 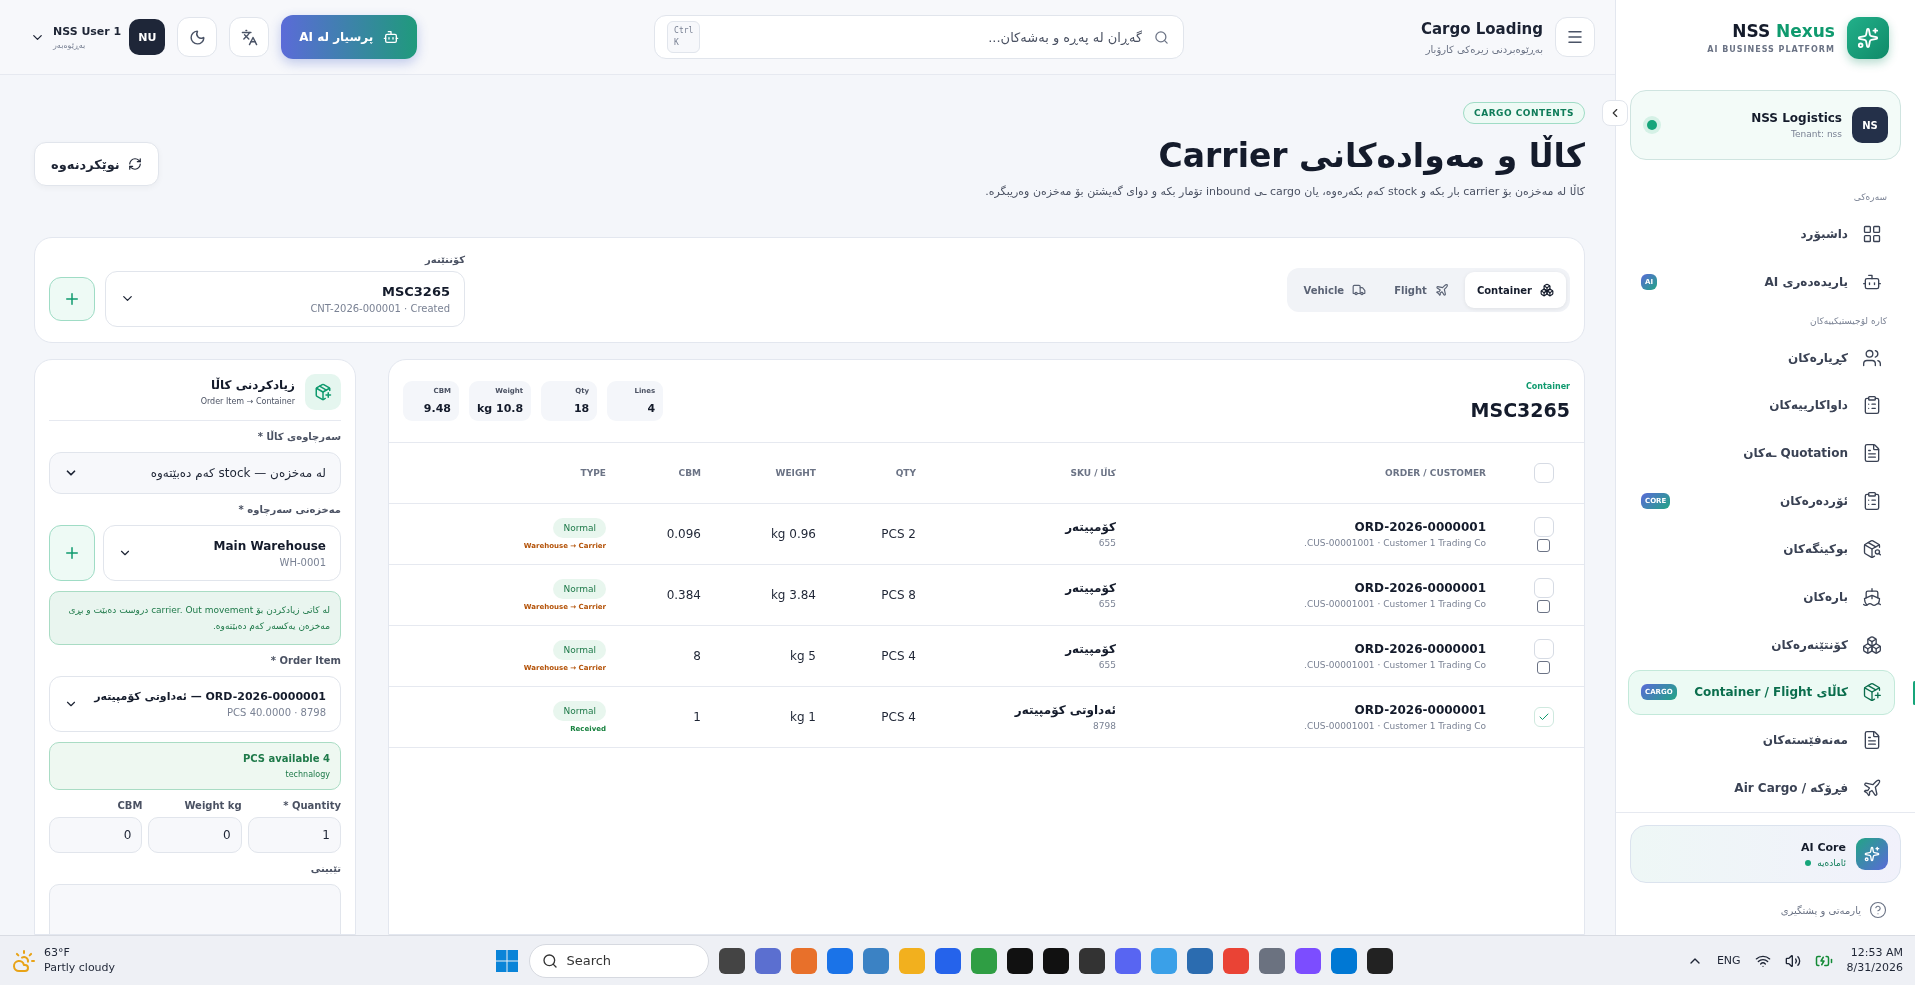 What do you see at coordinates (238, 473) in the screenshot?
I see `select-value: لە مەخزەن — stock کەم دەبێتەوە` at bounding box center [238, 473].